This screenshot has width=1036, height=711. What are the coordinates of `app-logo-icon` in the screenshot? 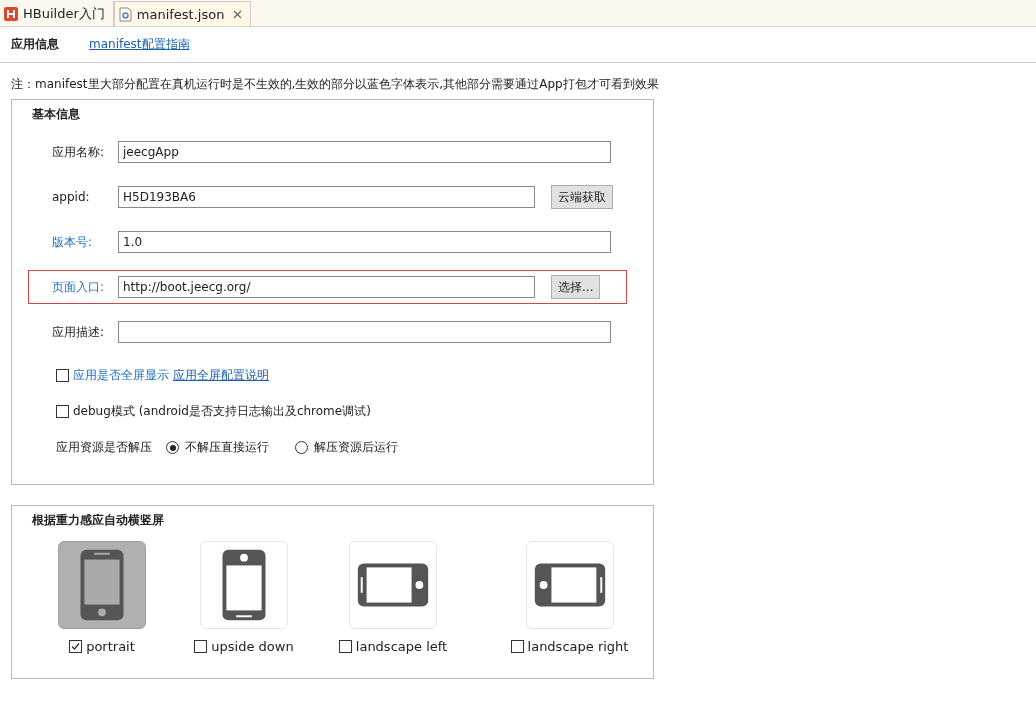 It's located at (11, 13).